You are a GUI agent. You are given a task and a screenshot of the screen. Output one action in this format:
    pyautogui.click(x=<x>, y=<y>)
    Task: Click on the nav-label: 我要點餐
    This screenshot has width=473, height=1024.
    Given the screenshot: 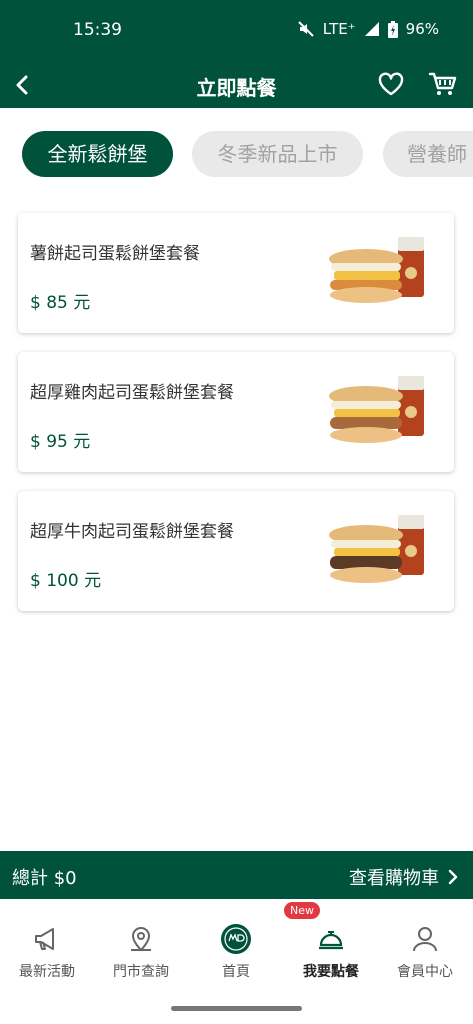 What is the action you would take?
    pyautogui.click(x=331, y=972)
    